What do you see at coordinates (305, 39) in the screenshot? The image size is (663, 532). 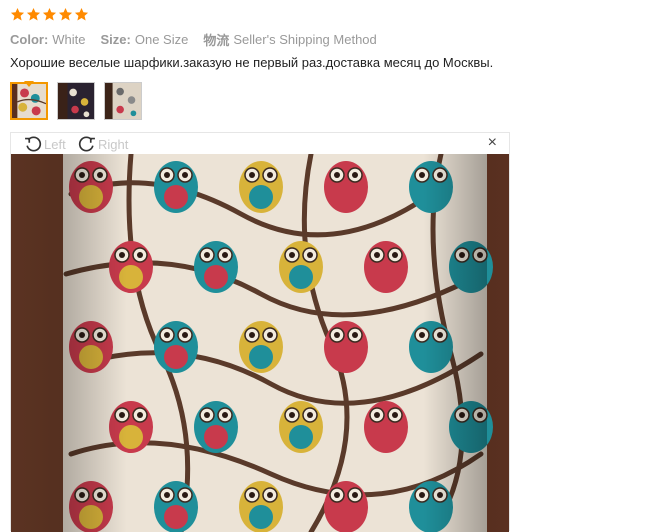 I see `attribute-value: Seller's Shipping Method` at bounding box center [305, 39].